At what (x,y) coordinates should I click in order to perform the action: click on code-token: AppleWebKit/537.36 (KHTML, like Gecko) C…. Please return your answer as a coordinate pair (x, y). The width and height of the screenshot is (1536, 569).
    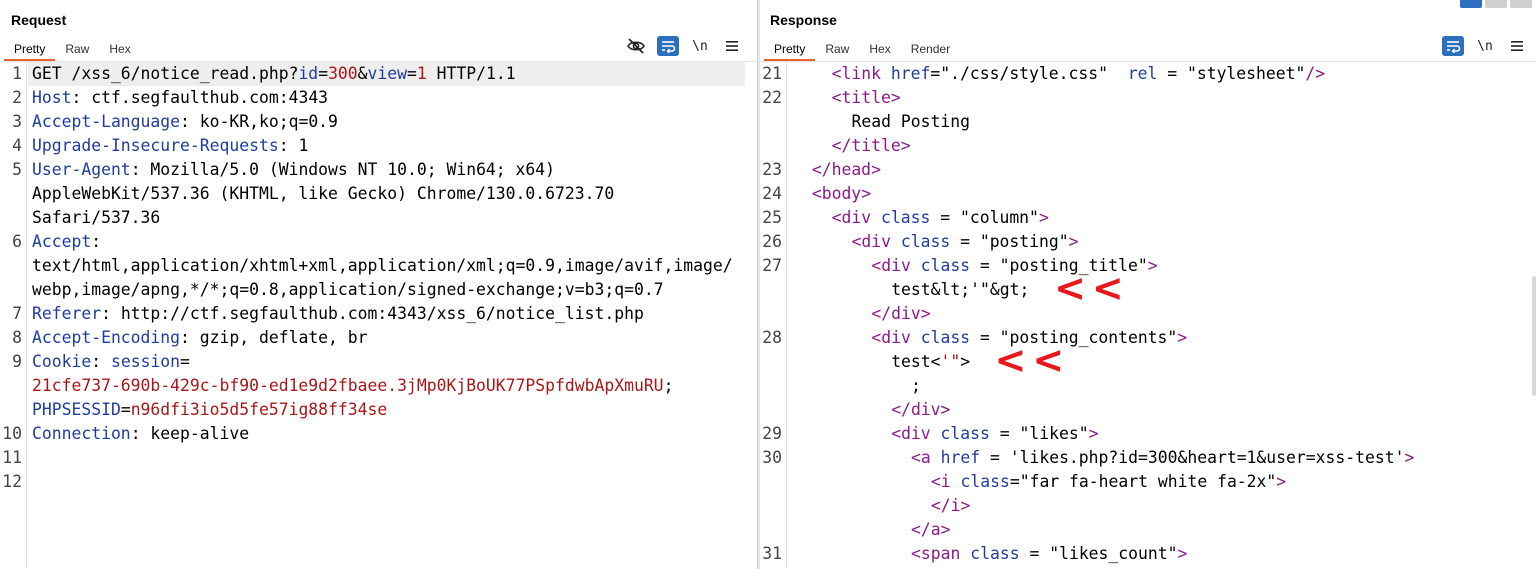
    Looking at the image, I should click on (323, 193).